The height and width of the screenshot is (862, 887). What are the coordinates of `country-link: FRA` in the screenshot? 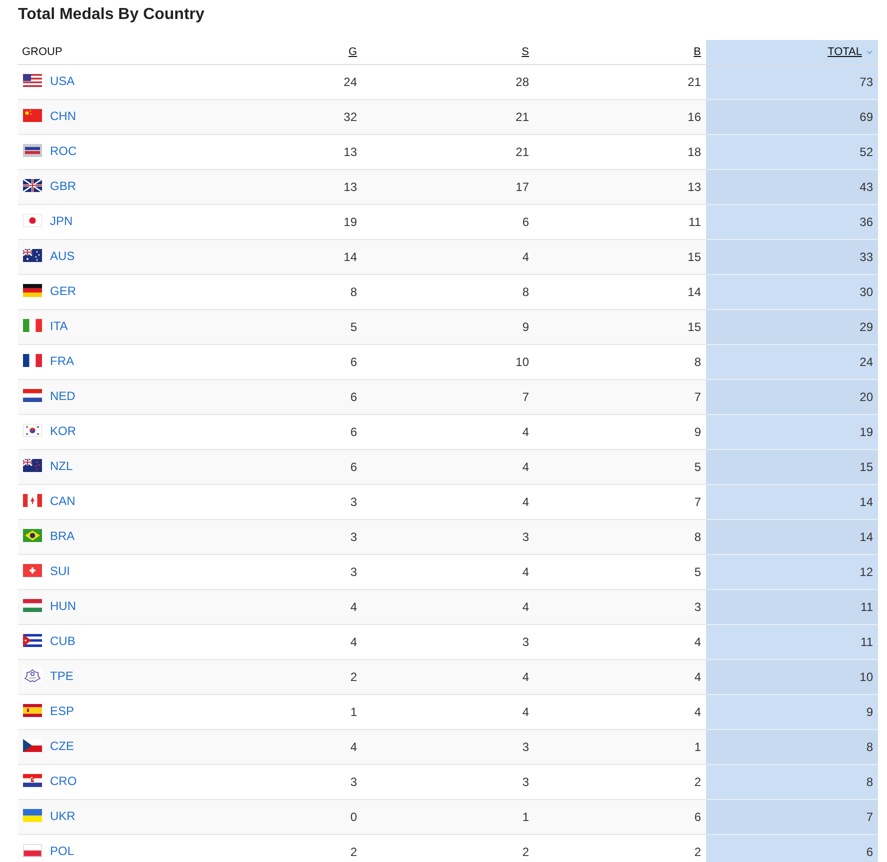 It's located at (62, 361).